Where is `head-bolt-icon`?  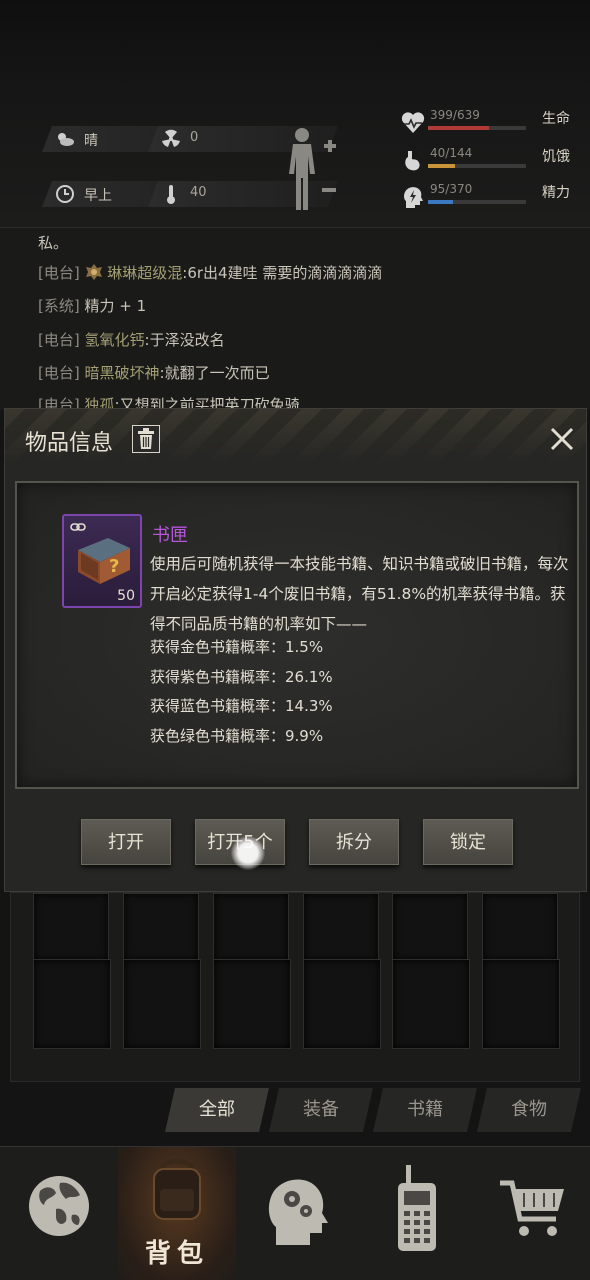
head-bolt-icon is located at coordinates (413, 197).